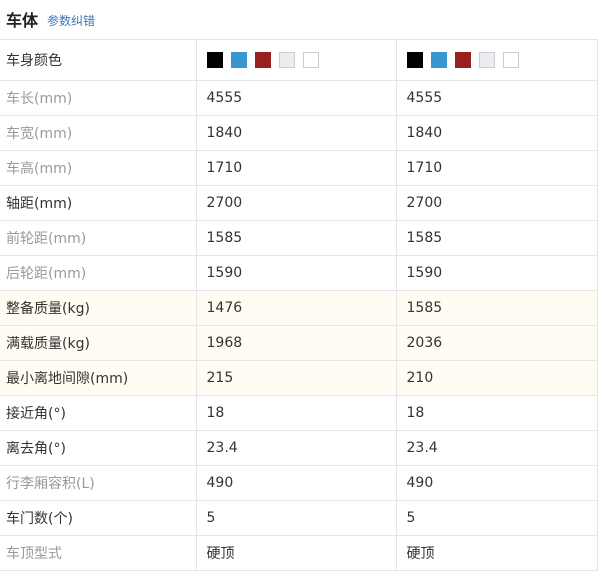 Image resolution: width=598 pixels, height=578 pixels. Describe the element at coordinates (98, 308) in the screenshot. I see `row-label: 整备质量(kg)` at that location.